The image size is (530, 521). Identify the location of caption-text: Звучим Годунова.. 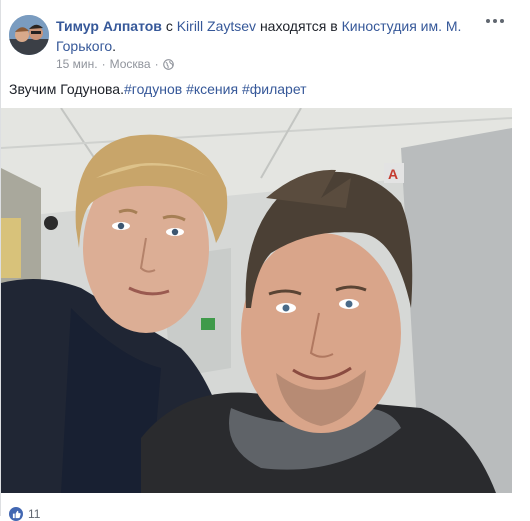
(66, 89).